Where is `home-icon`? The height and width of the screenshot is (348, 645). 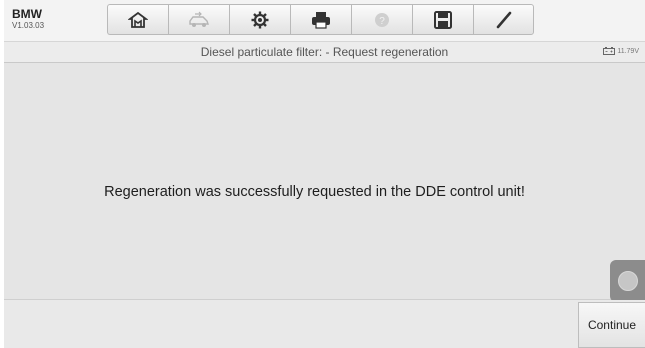 home-icon is located at coordinates (138, 19).